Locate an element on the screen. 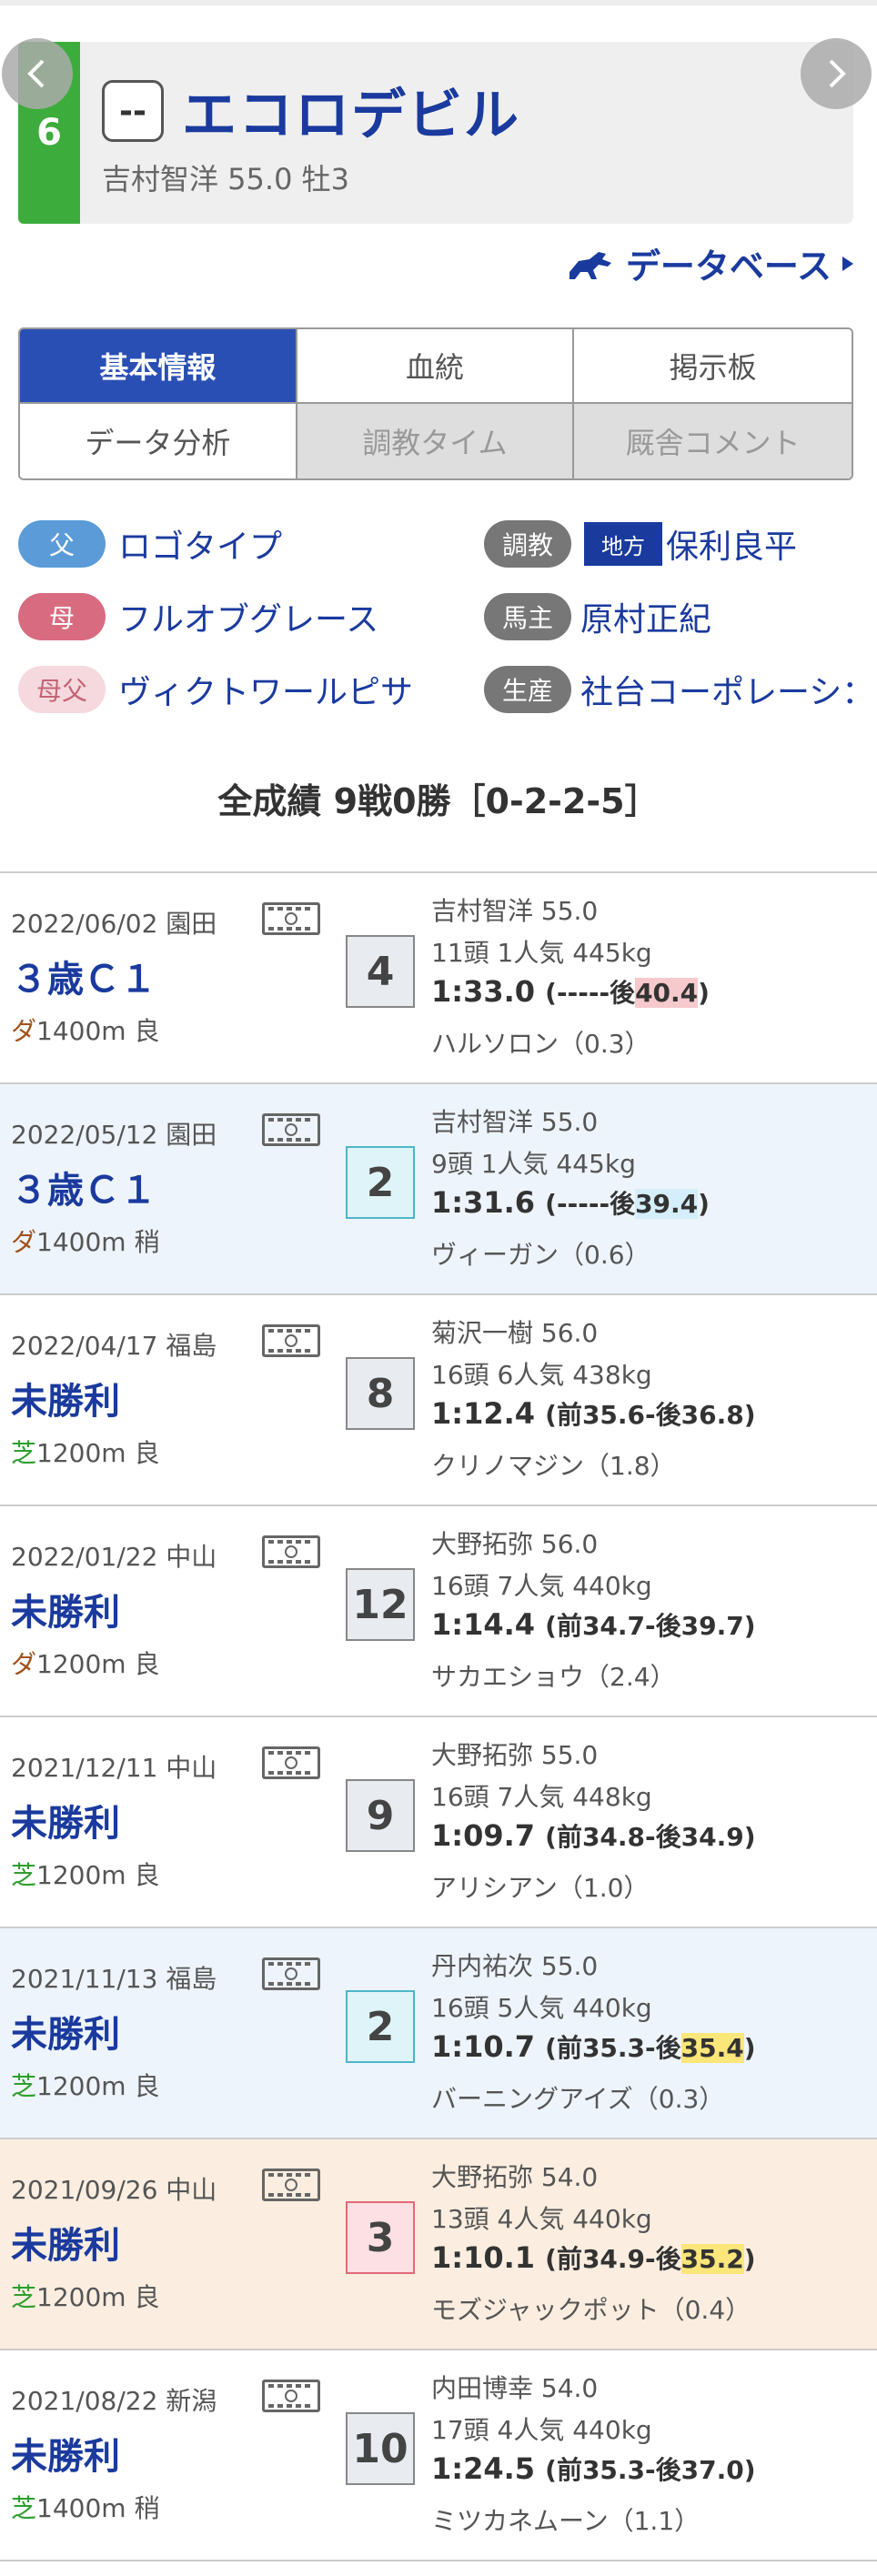 The height and width of the screenshot is (2576, 877). race-time: 1:09.7 (前34.8-後34.9) is located at coordinates (593, 1835).